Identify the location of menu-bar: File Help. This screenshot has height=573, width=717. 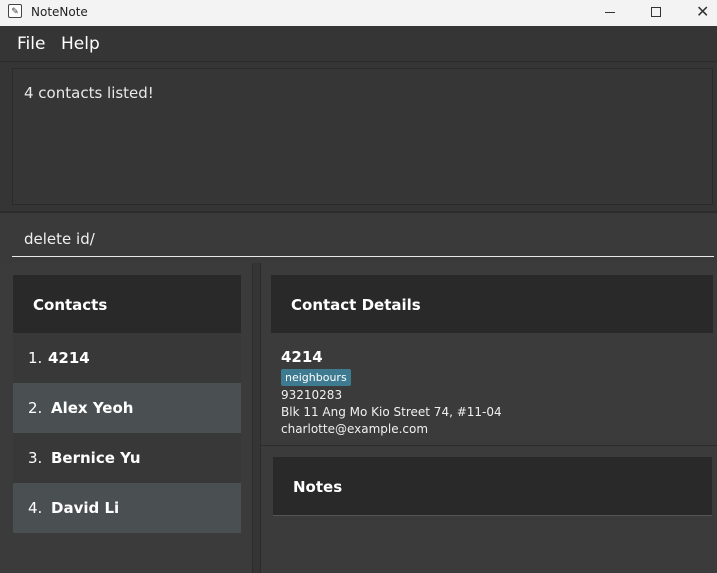
(358, 44).